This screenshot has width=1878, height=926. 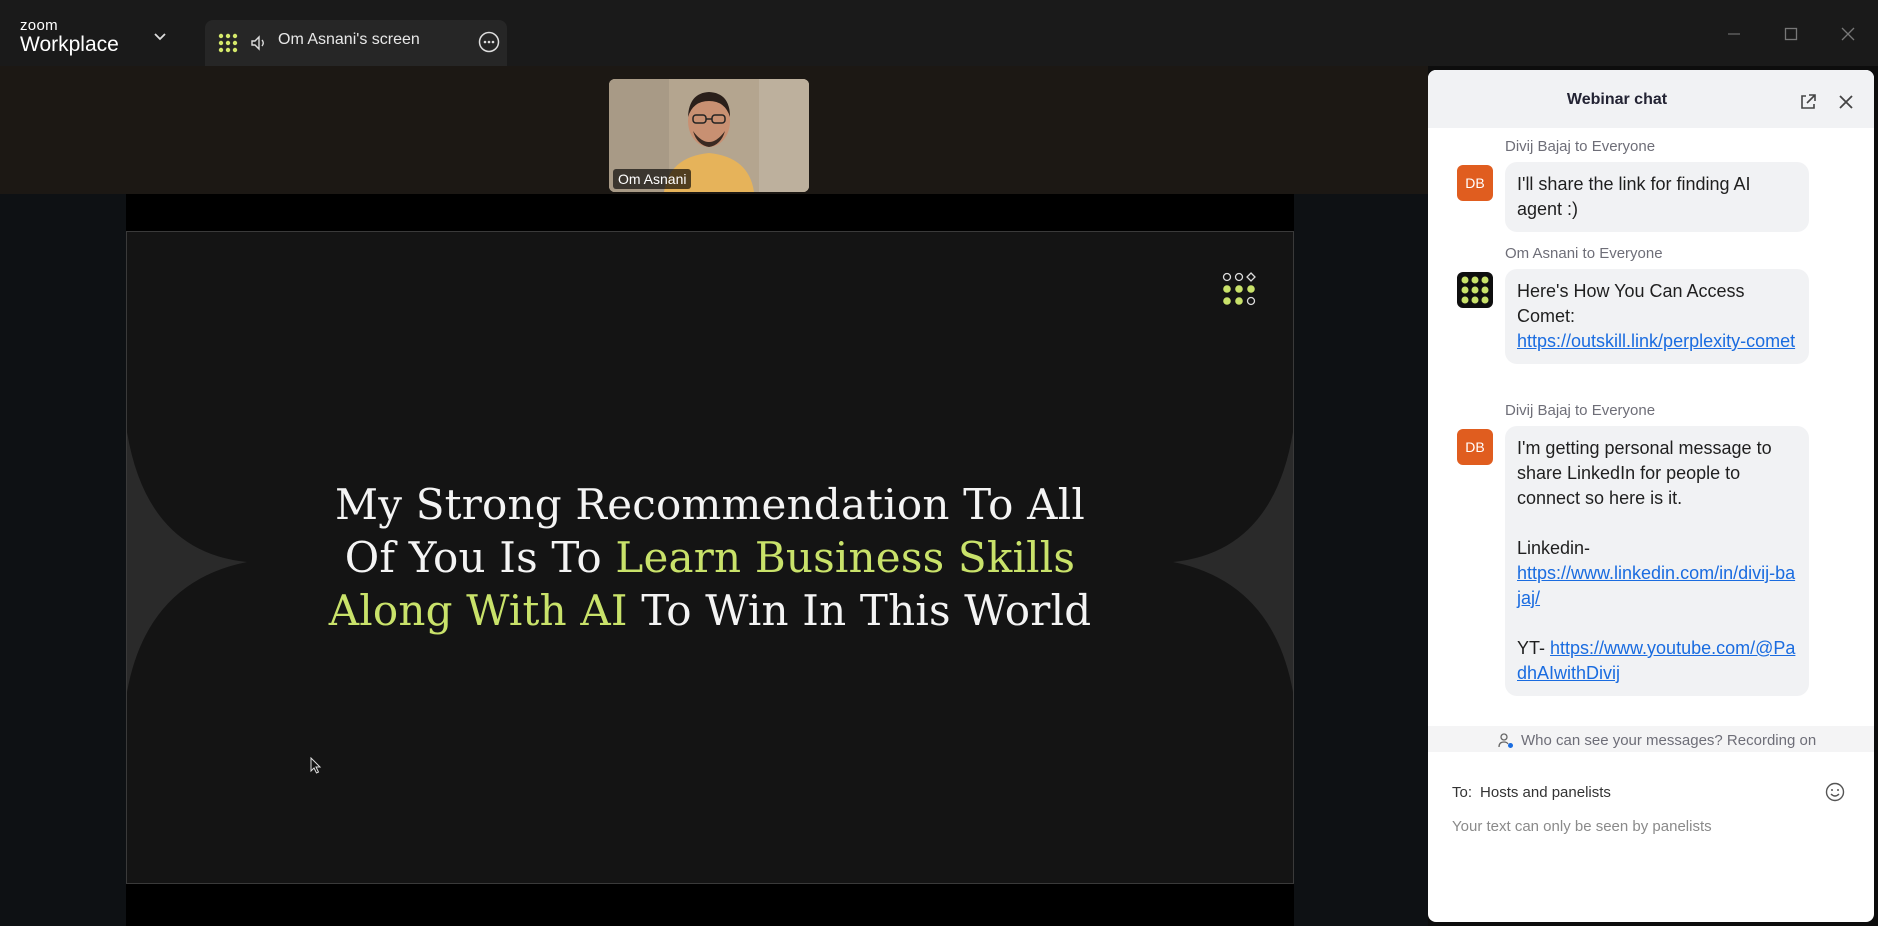 What do you see at coordinates (1554, 548) in the screenshot?
I see `linkedin-label: Linkedin-` at bounding box center [1554, 548].